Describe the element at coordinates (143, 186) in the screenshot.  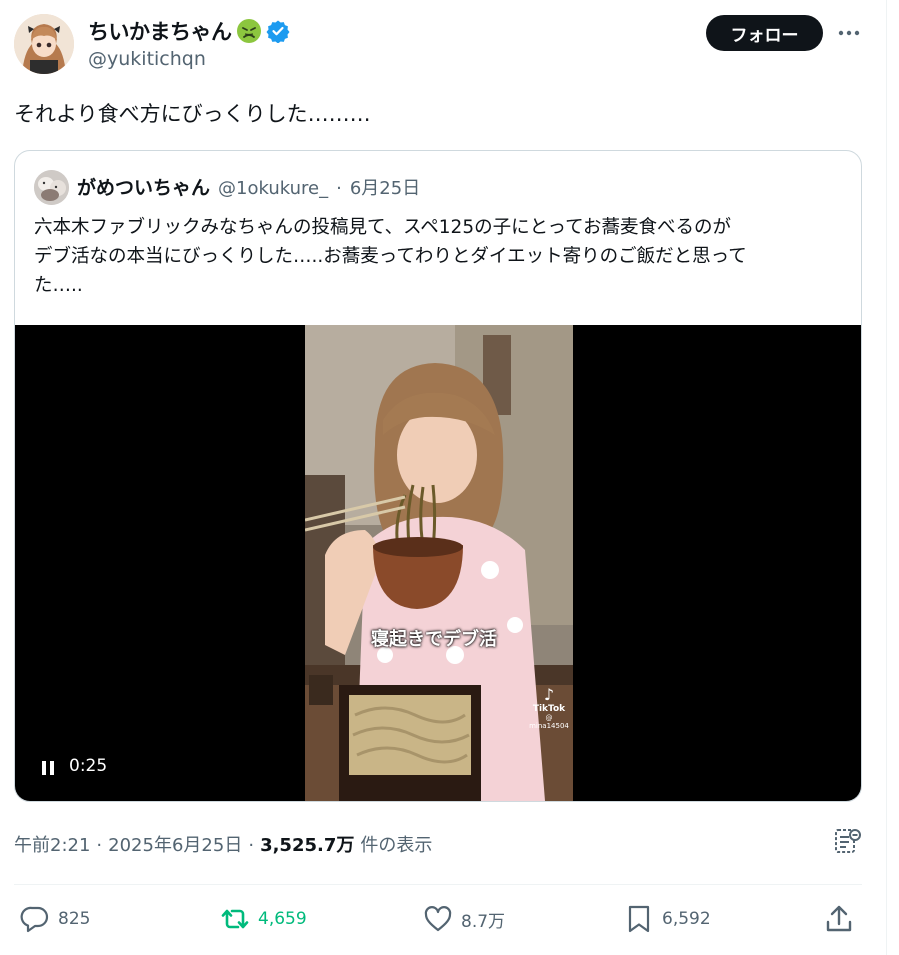
I see `quoted-author-name: がめついちゃん` at that location.